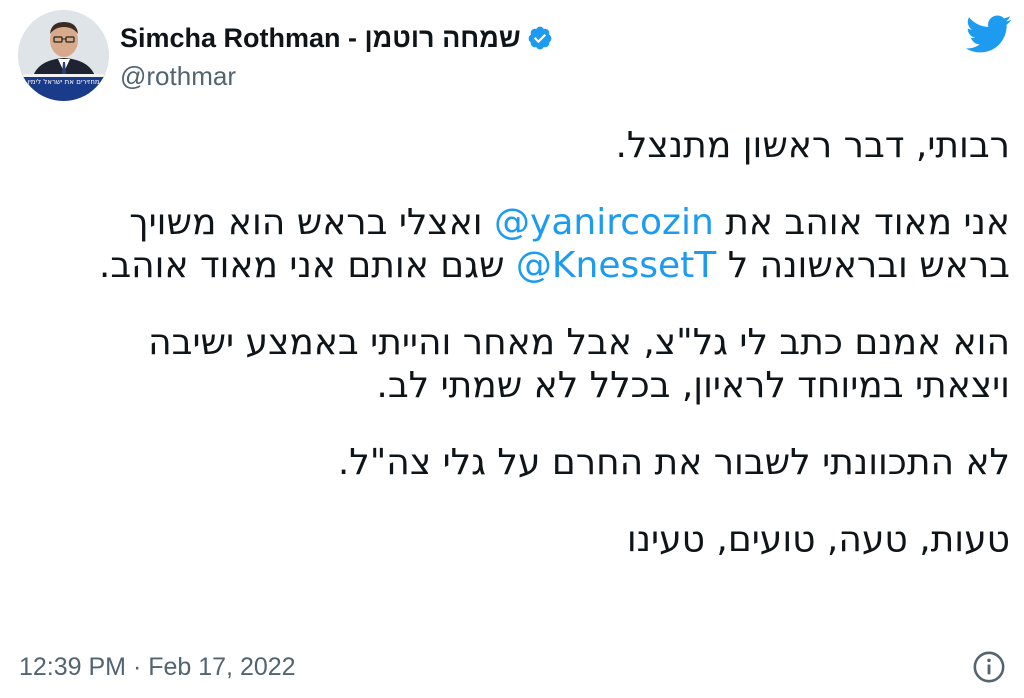 This screenshot has height=698, width=1024. Describe the element at coordinates (693, 385) in the screenshot. I see `tweet-line-5: ויצאתי במיוחד לראיון, בכלל לא שמתי לב.` at that location.